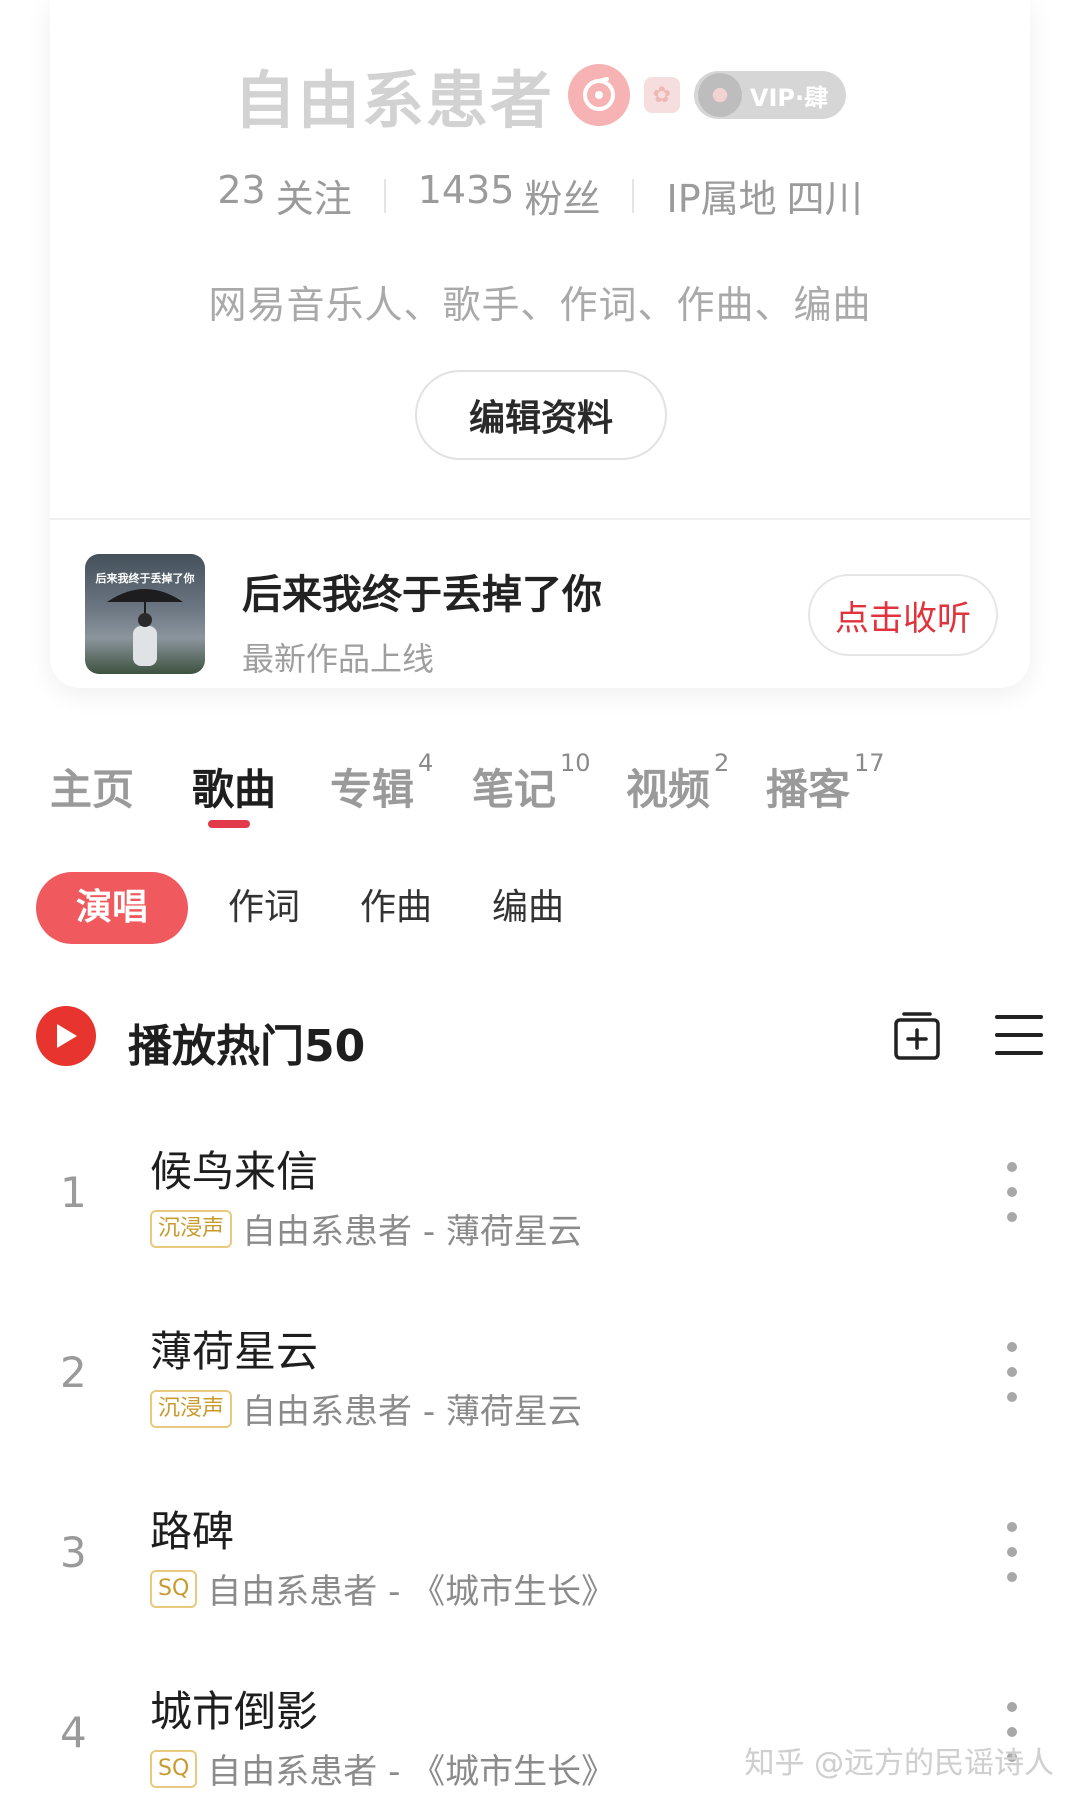 The image size is (1080, 1804). Describe the element at coordinates (73, 1732) in the screenshot. I see `song-index: 4` at that location.